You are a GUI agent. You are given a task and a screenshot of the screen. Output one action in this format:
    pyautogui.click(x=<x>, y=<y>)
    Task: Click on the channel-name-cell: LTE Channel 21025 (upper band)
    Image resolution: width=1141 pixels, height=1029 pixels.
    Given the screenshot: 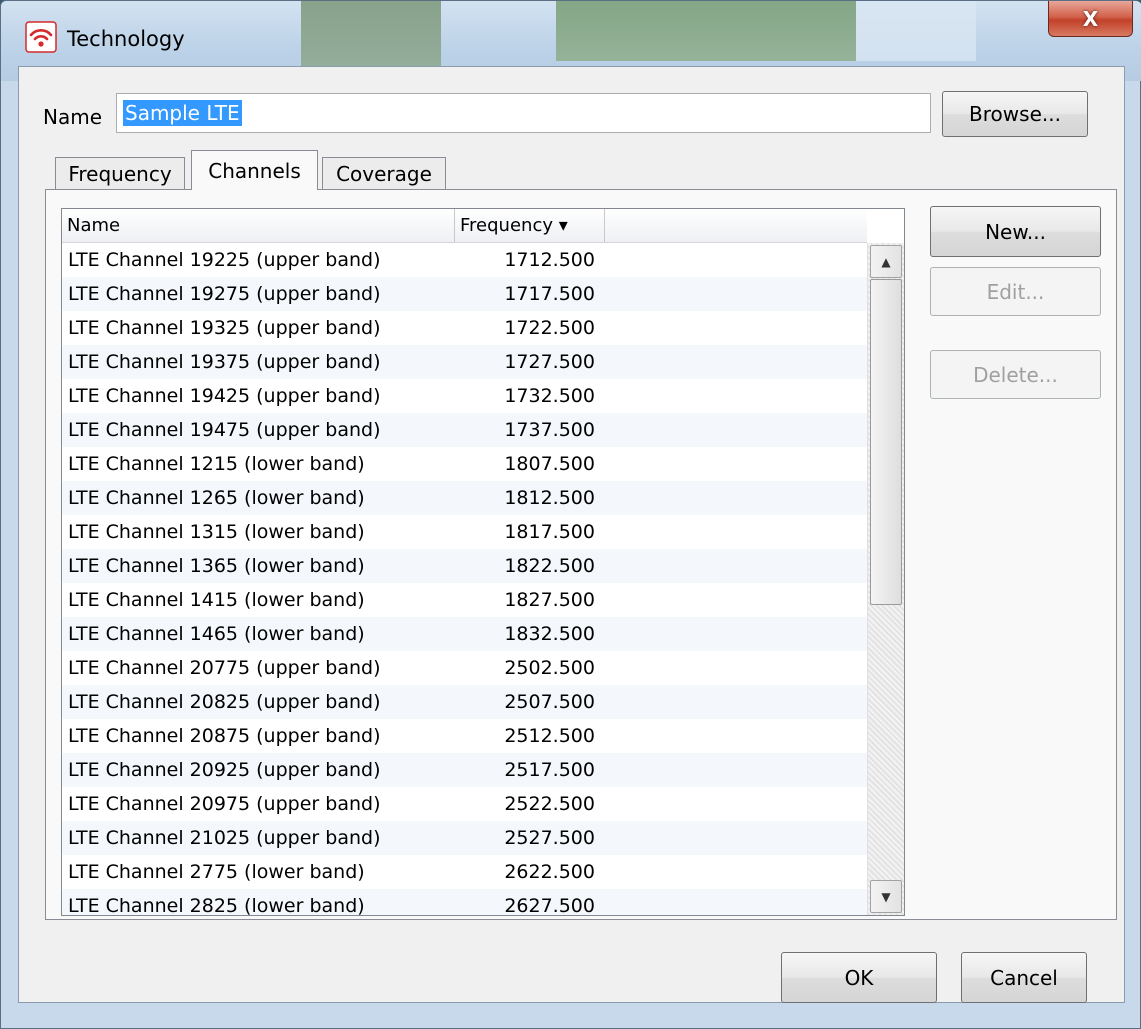 What is the action you would take?
    pyautogui.click(x=224, y=838)
    